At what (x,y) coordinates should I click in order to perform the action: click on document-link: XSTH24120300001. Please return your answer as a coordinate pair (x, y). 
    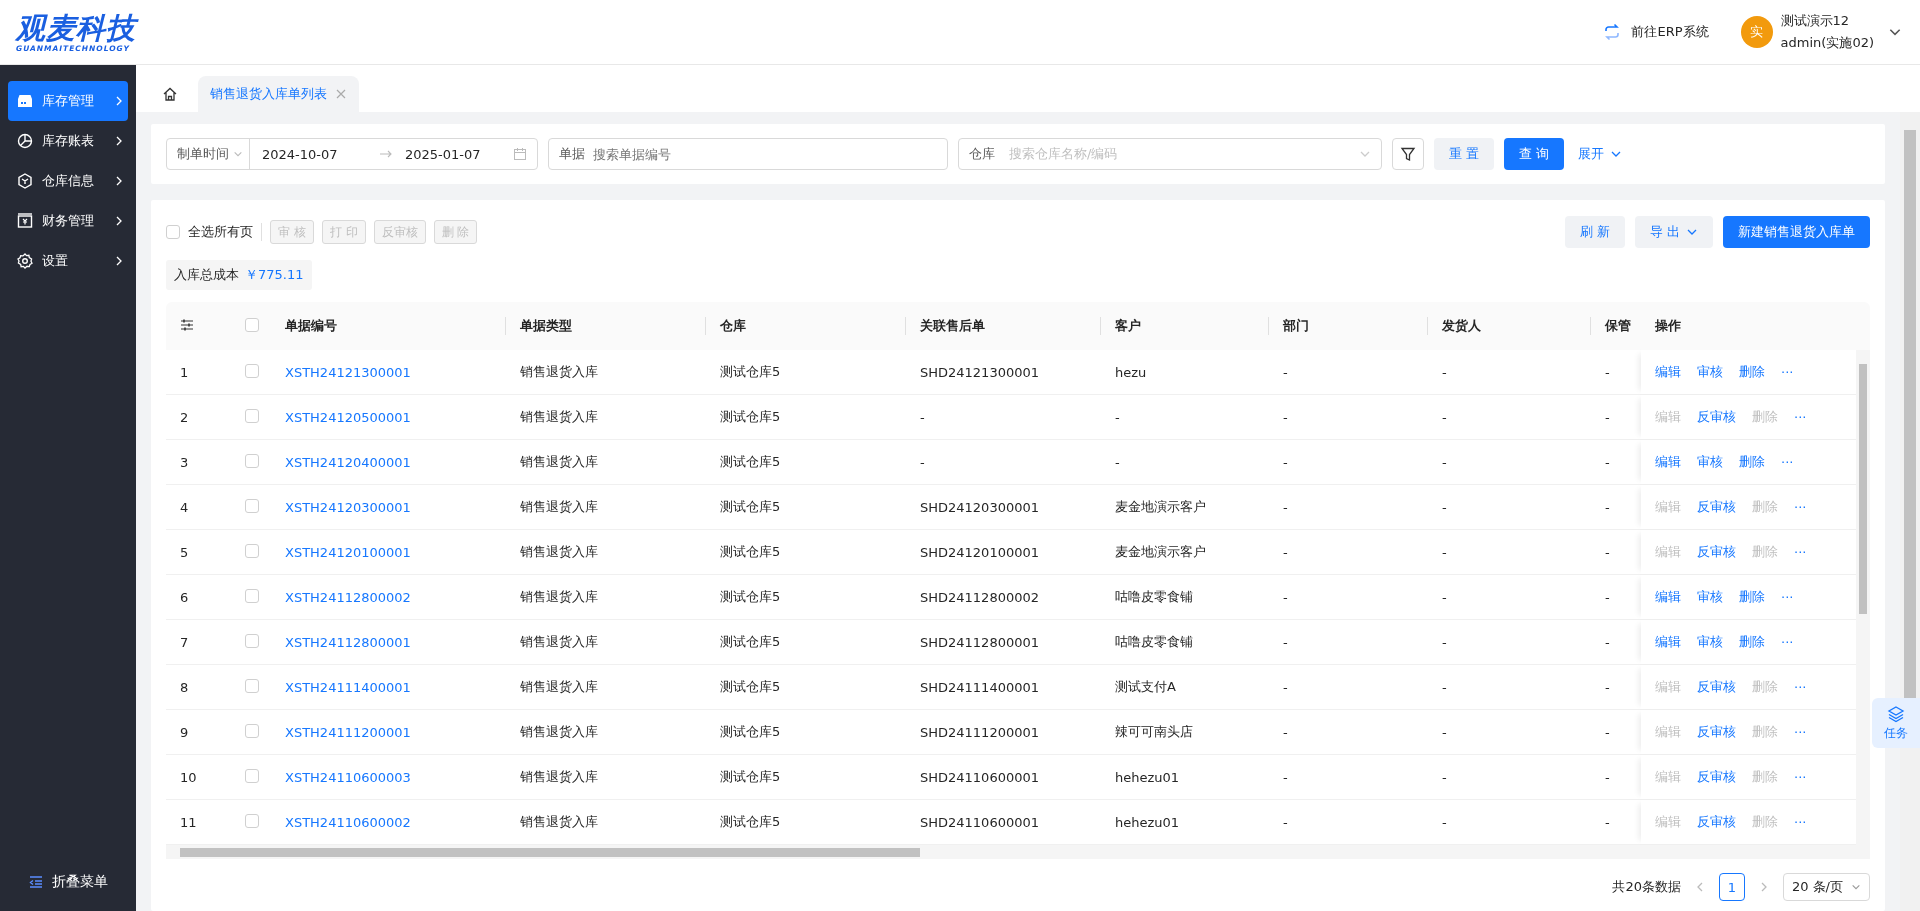
    Looking at the image, I should click on (348, 507).